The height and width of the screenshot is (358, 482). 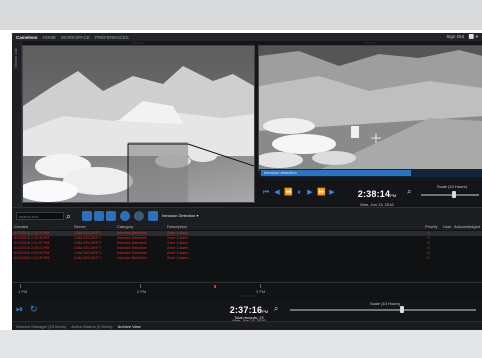 What do you see at coordinates (99, 216) in the screenshot?
I see `sort-down-icon` at bounding box center [99, 216].